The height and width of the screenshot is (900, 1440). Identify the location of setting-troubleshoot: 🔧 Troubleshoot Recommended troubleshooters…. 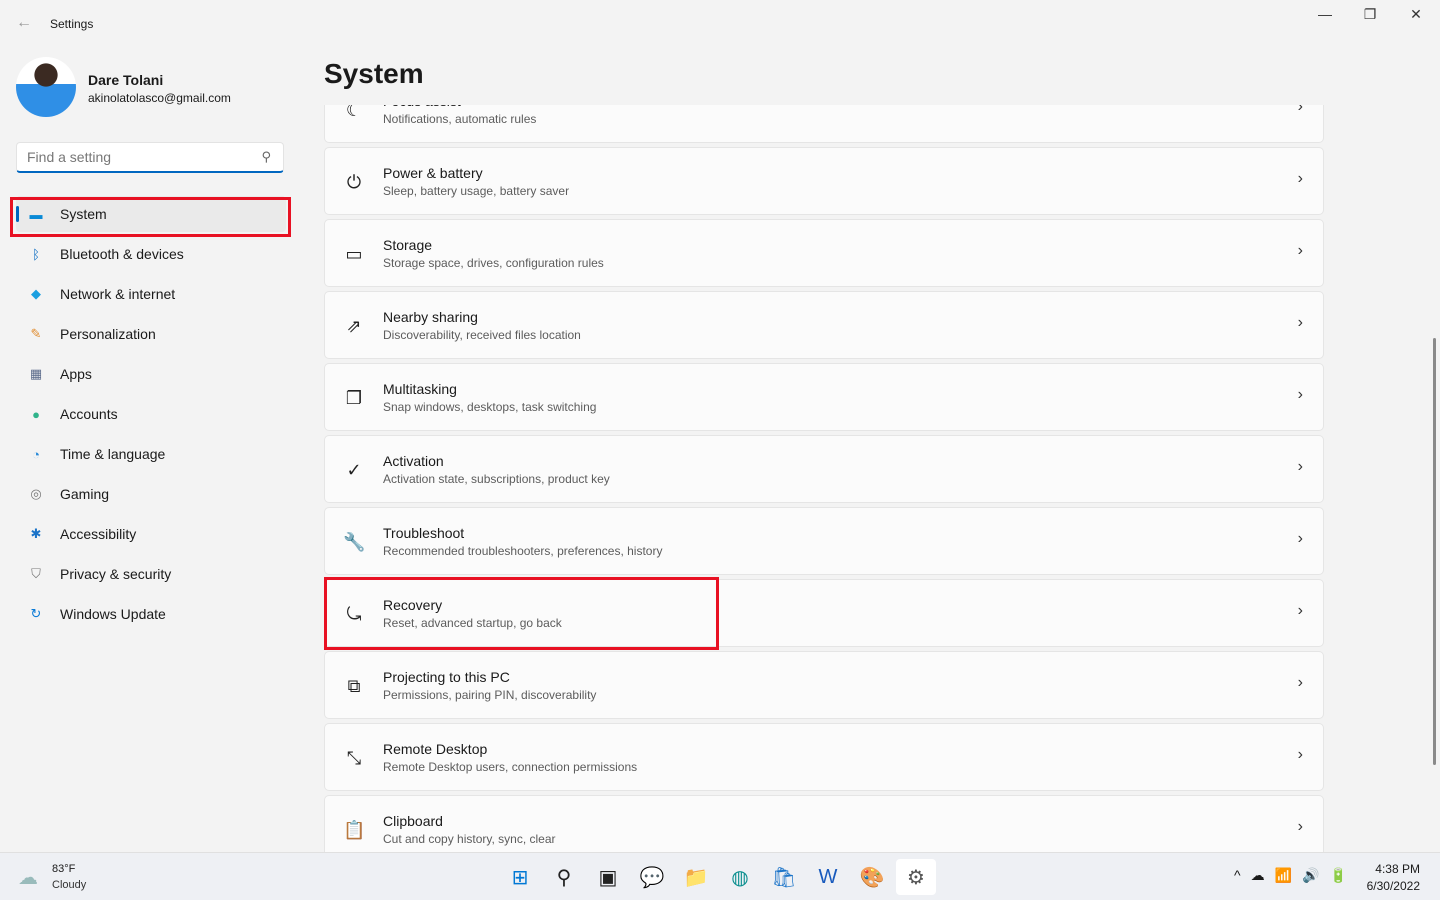
(824, 541).